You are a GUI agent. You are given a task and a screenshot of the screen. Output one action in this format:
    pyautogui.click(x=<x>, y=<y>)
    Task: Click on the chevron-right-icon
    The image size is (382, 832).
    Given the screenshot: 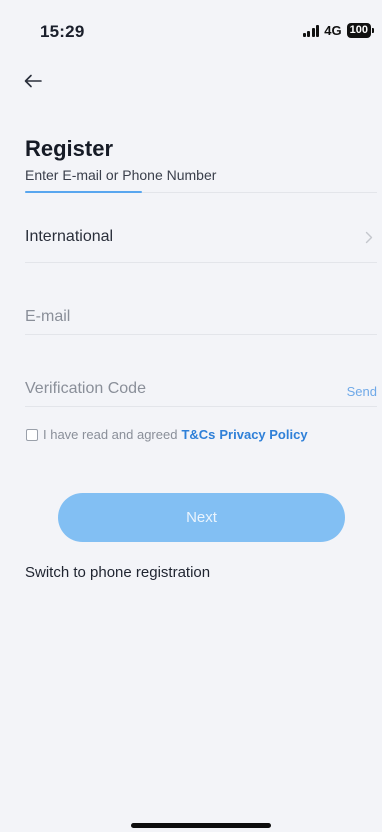 What is the action you would take?
    pyautogui.click(x=369, y=237)
    